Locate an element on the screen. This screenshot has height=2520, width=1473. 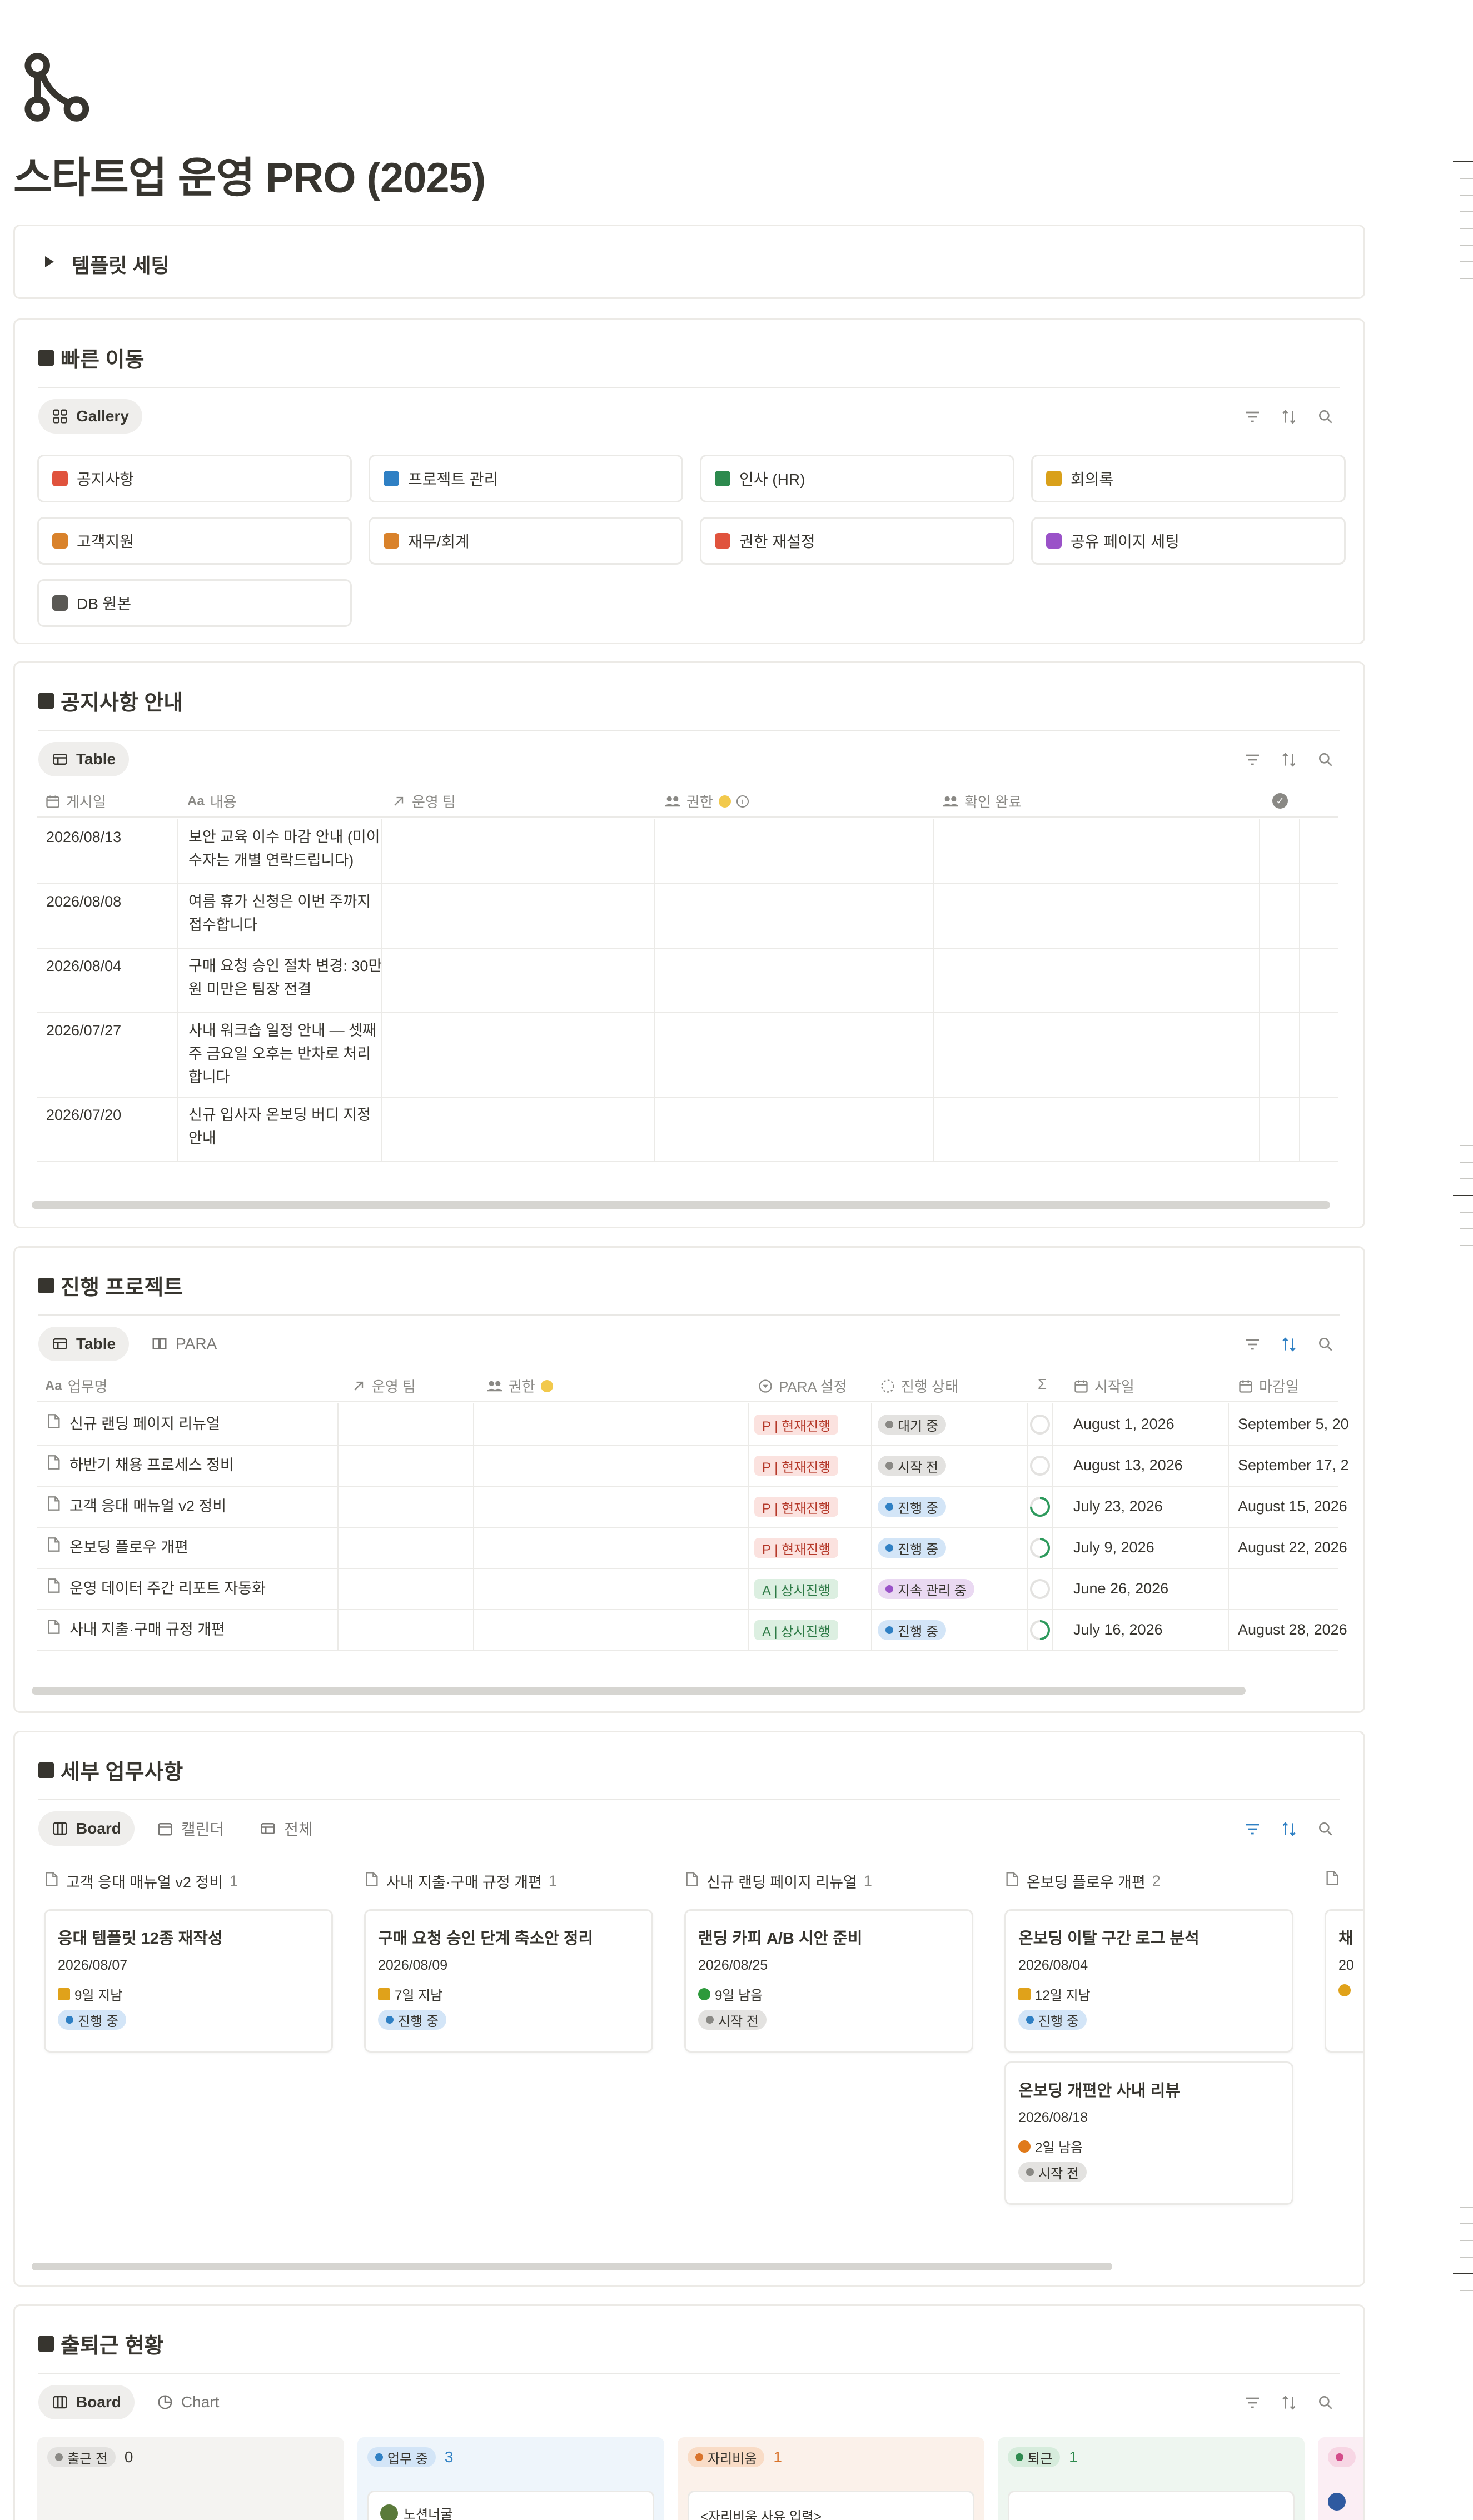
page-icon is located at coordinates (372, 1881).